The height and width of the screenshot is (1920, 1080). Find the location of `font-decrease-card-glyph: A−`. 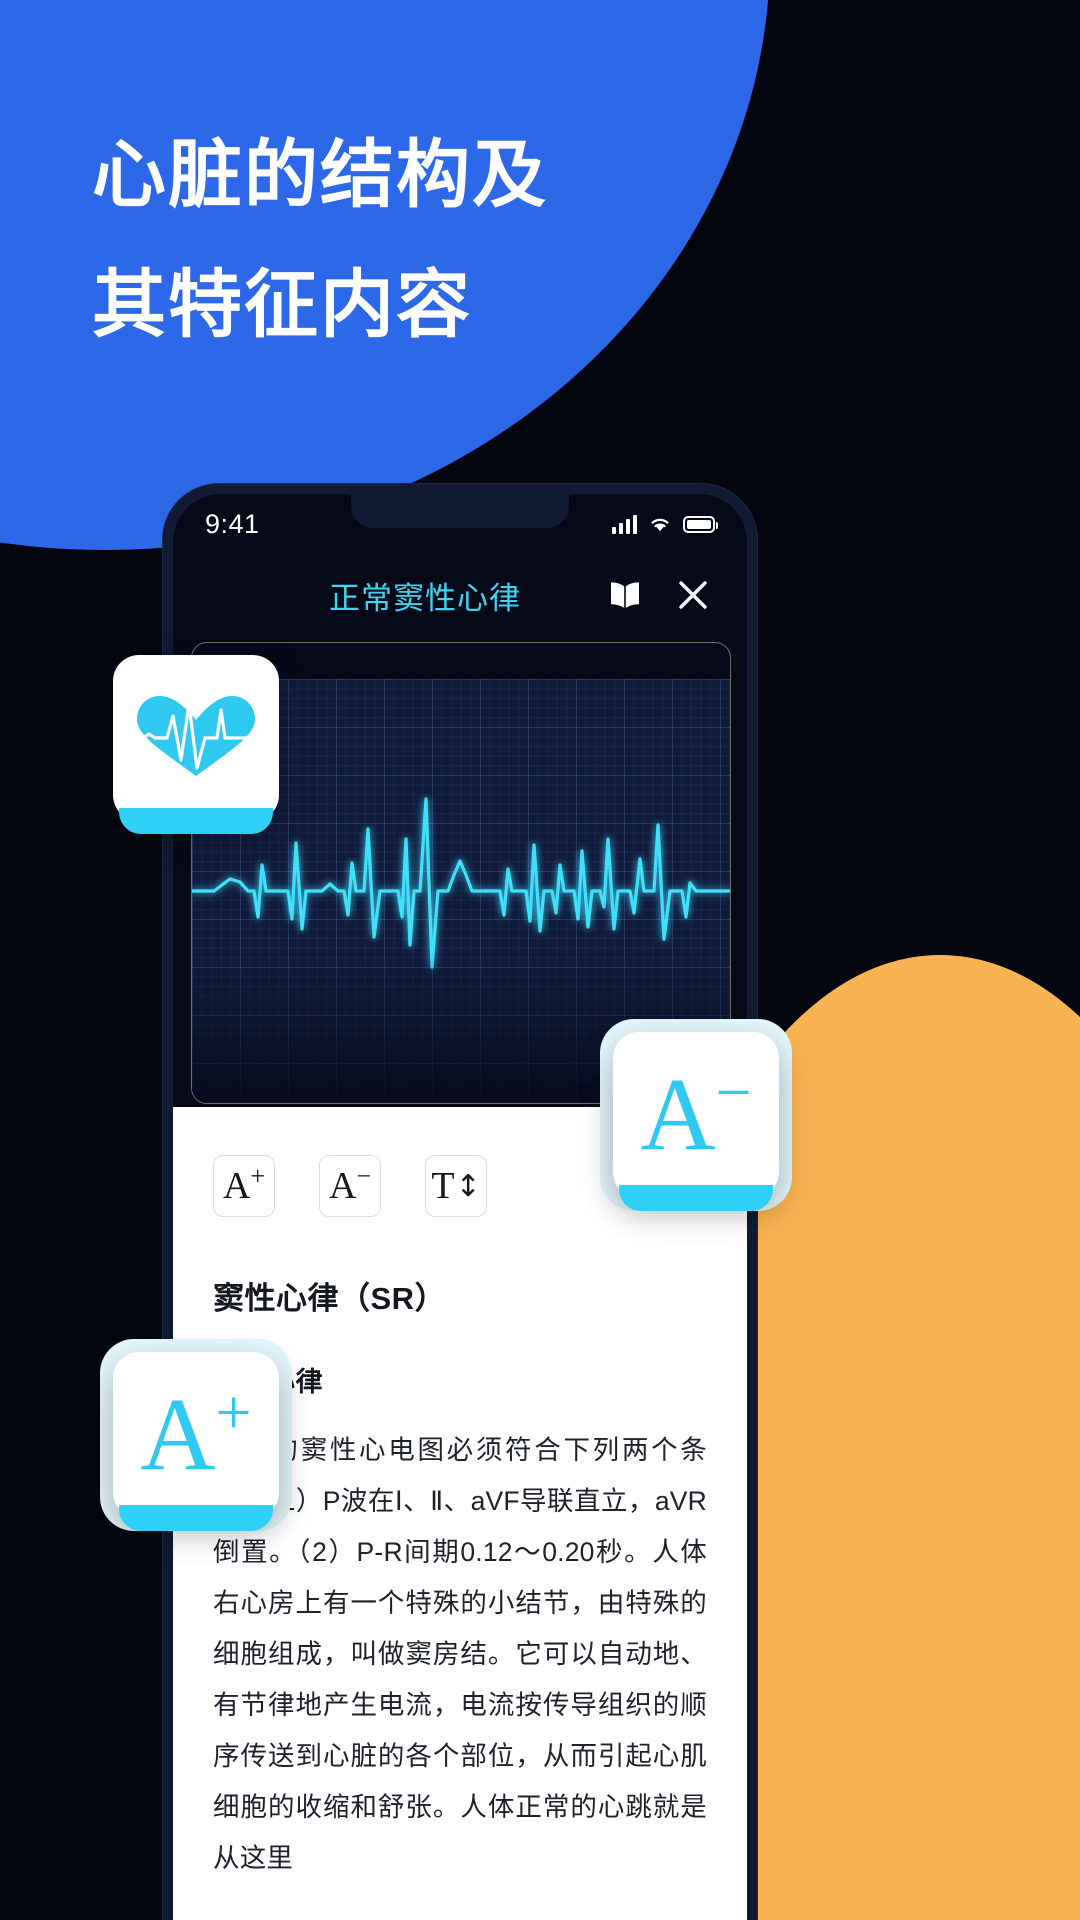

font-decrease-card-glyph: A− is located at coordinates (696, 1114).